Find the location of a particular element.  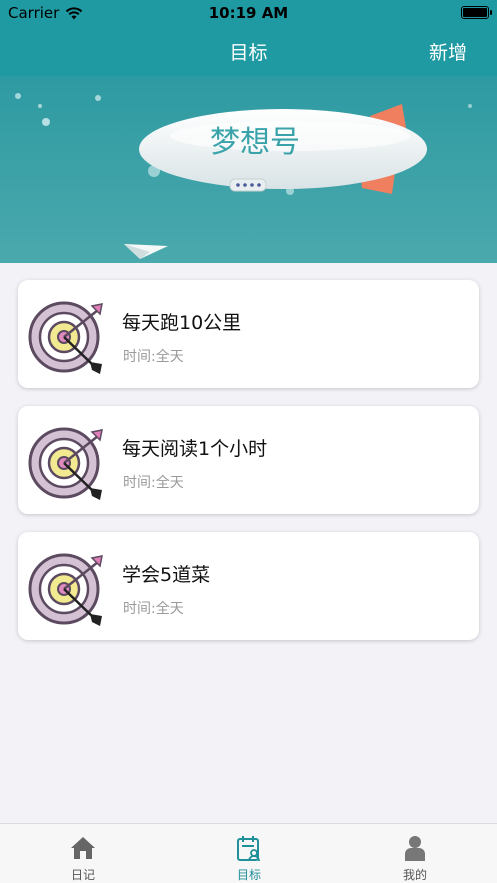

nav-bar: 目标 新增 is located at coordinates (248, 51).